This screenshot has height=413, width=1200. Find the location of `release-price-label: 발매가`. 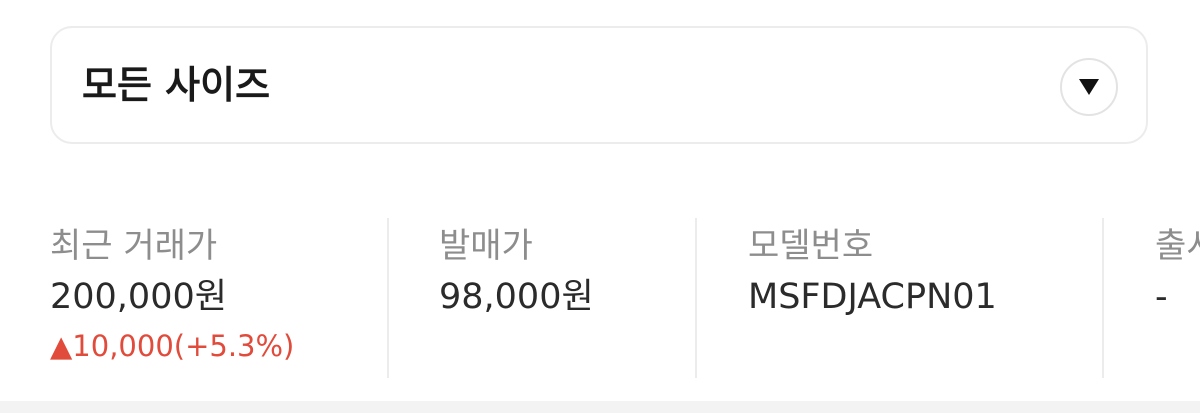

release-price-label: 발매가 is located at coordinates (486, 246).